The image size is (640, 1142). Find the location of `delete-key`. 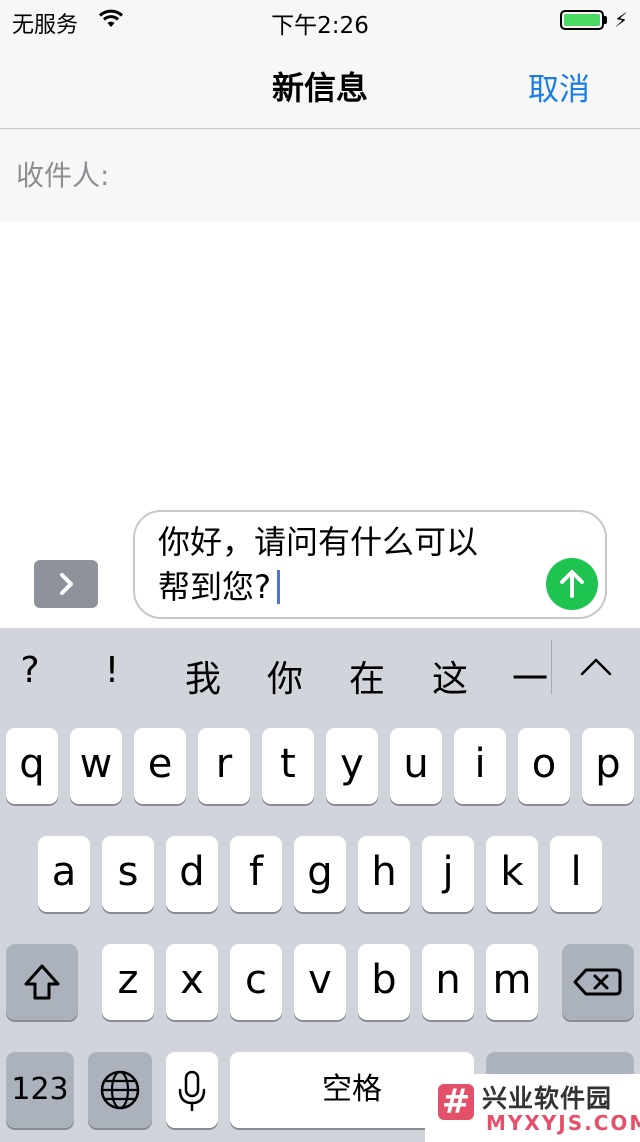

delete-key is located at coordinates (598, 982).